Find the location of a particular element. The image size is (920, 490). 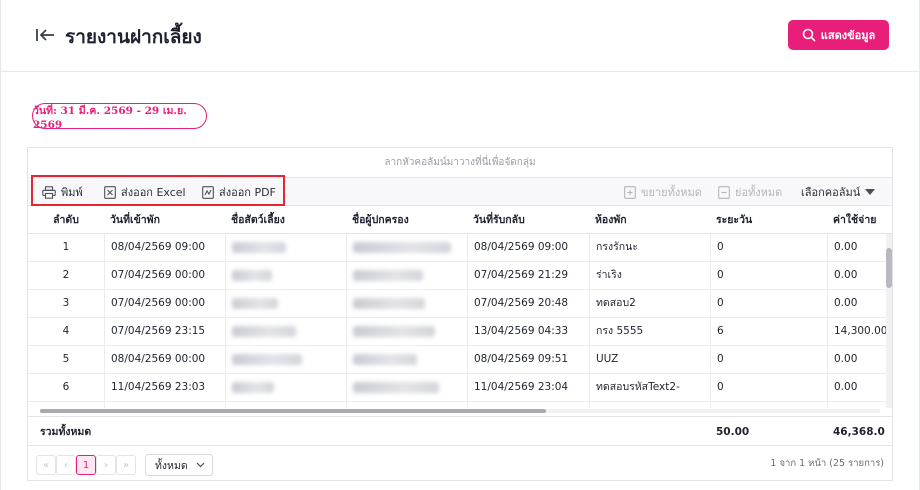

column-chooser-label: เลือกคอลัมน์ is located at coordinates (831, 192).